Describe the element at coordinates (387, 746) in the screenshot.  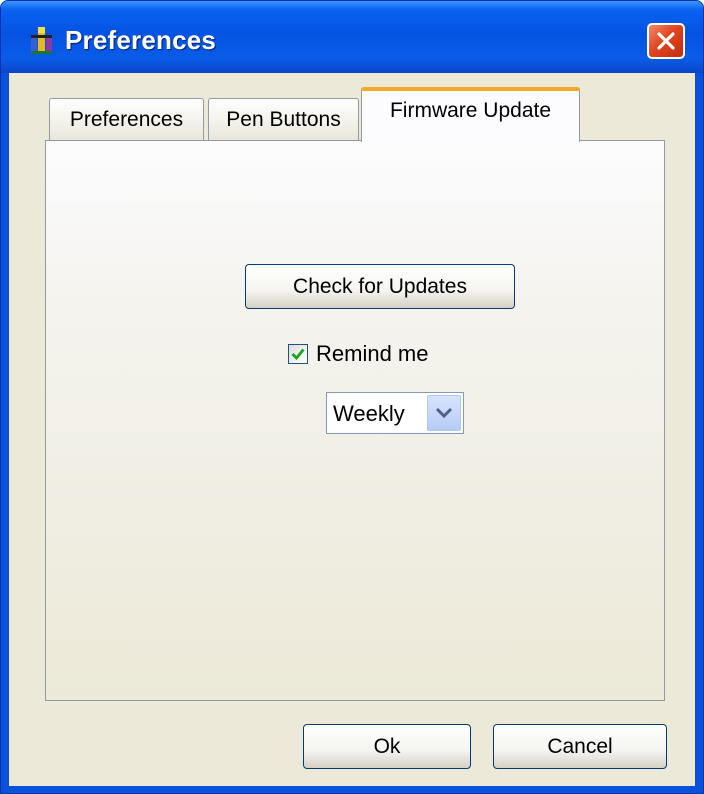
I see `ok-button: Ok` at that location.